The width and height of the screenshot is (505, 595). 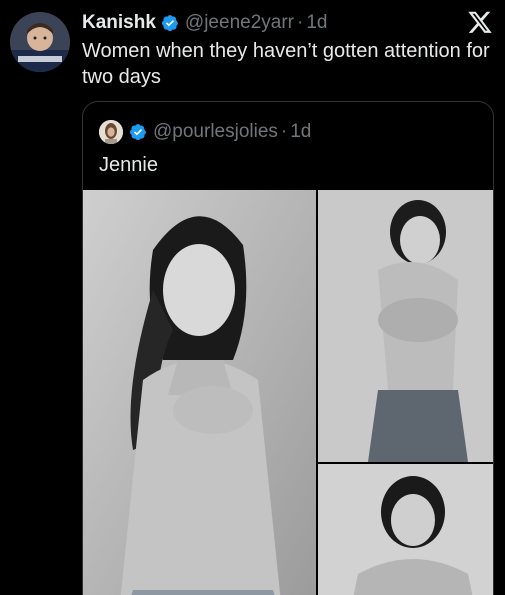 I want to click on quoted-tweet-header: @pourlesjolies · 1d, so click(x=205, y=132).